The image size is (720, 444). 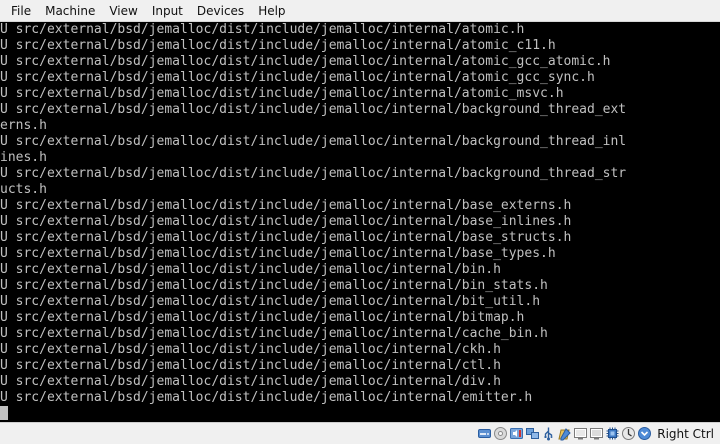 What do you see at coordinates (167, 11) in the screenshot?
I see `menu-input: Input` at bounding box center [167, 11].